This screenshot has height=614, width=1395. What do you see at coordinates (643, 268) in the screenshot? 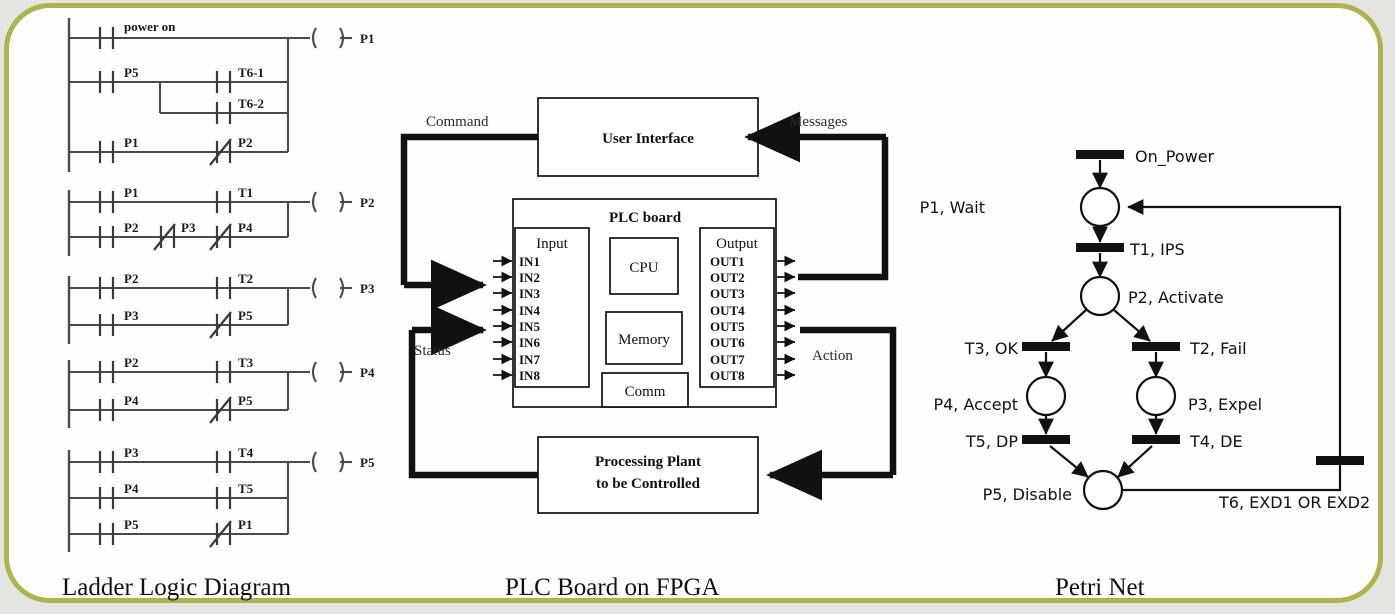
I see `cpu-label: CPU` at bounding box center [643, 268].